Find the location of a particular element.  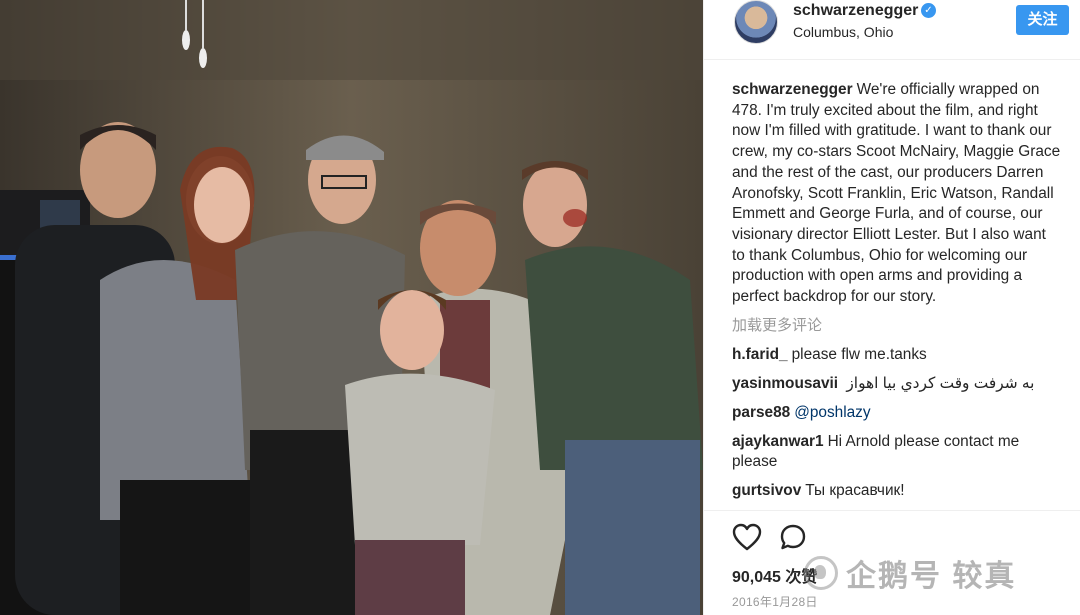

post-actions: 90,045 次赞 2016年1月28日 企鹅号 较真 is located at coordinates (892, 562).